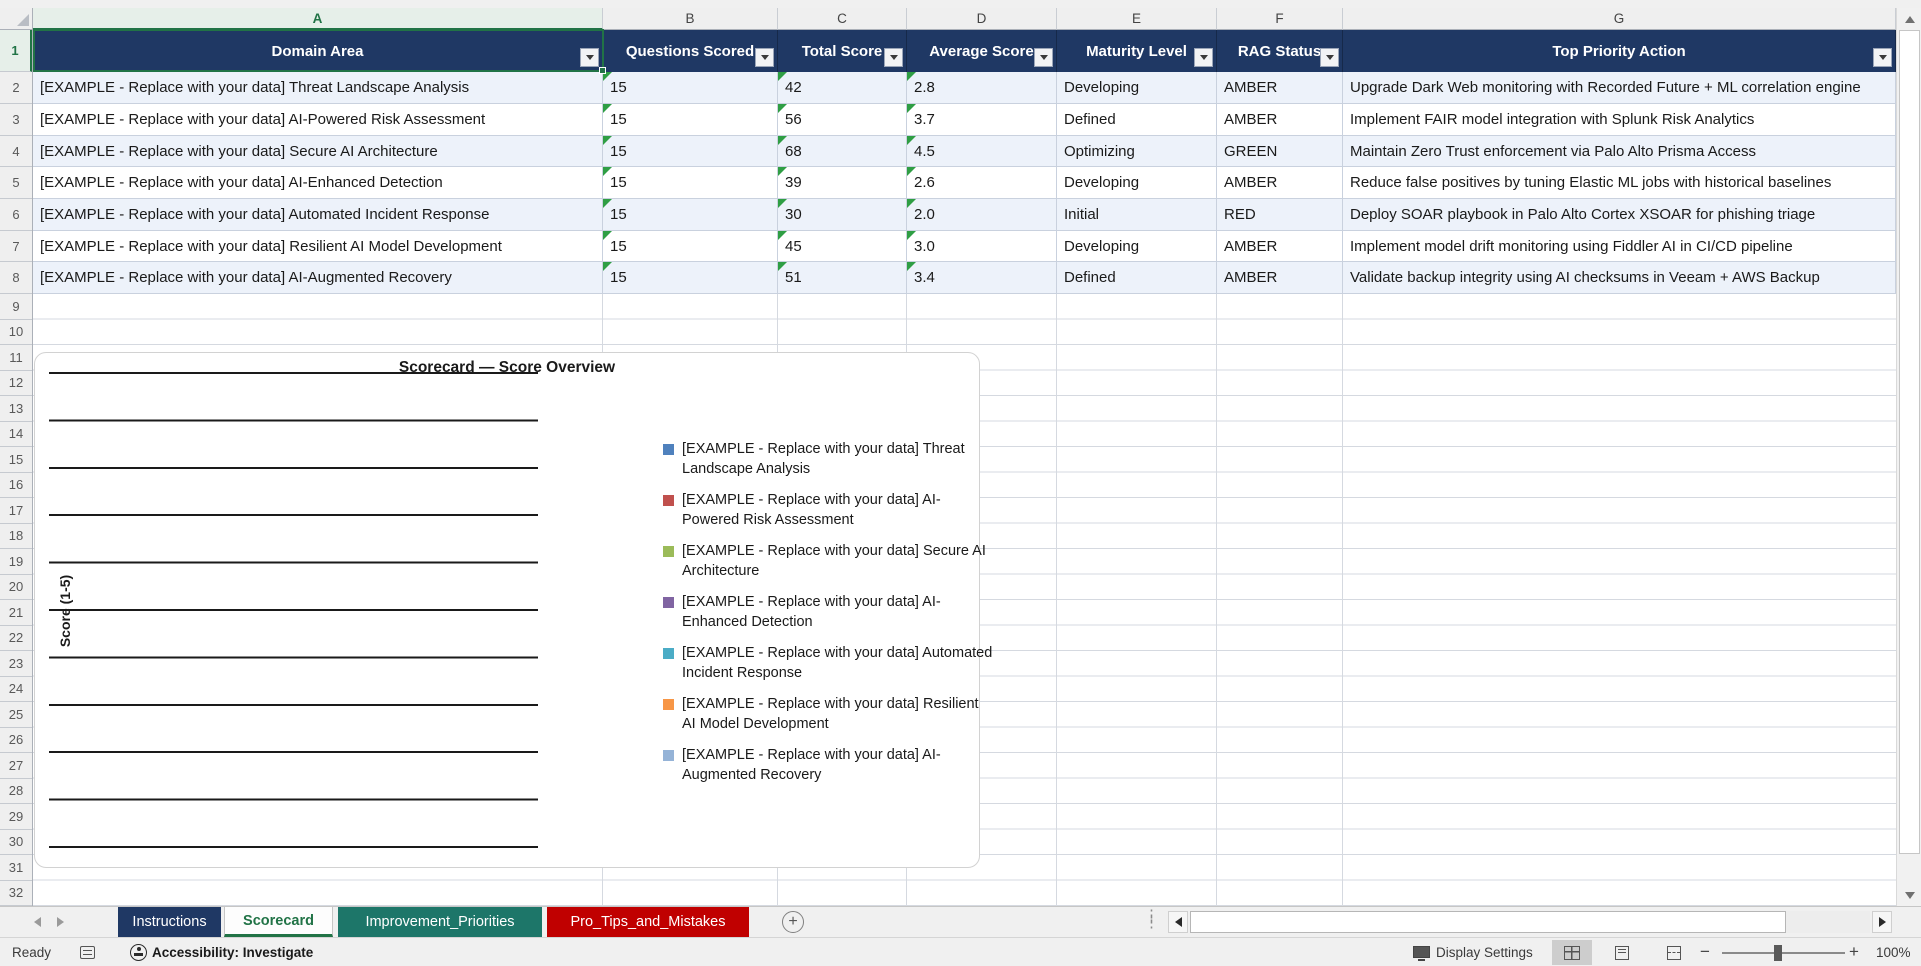 The width and height of the screenshot is (1921, 966). I want to click on table-header-total-score: Total Score, so click(842, 51).